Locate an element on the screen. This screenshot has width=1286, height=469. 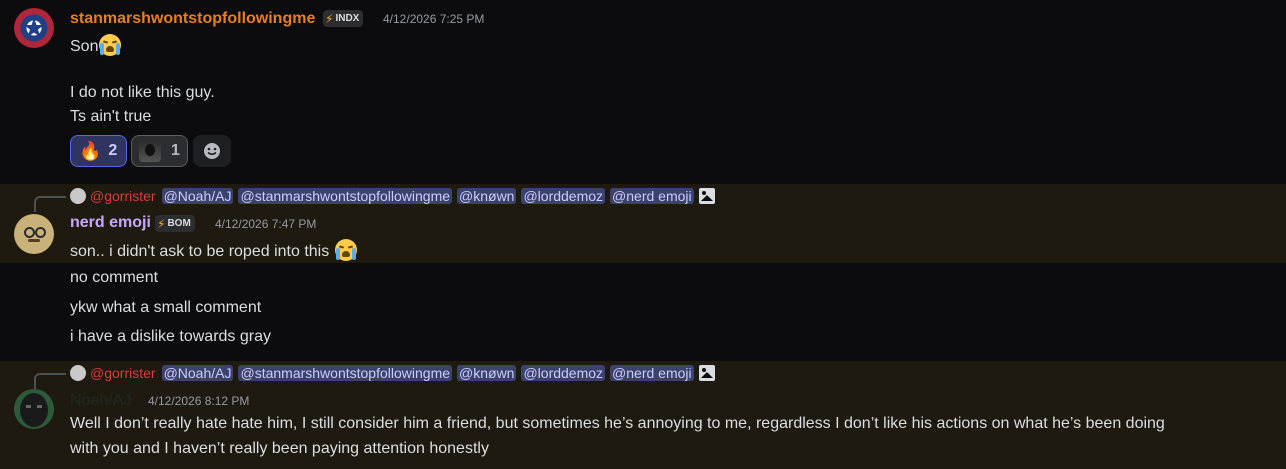
reaction-avatar: 1 is located at coordinates (159, 151).